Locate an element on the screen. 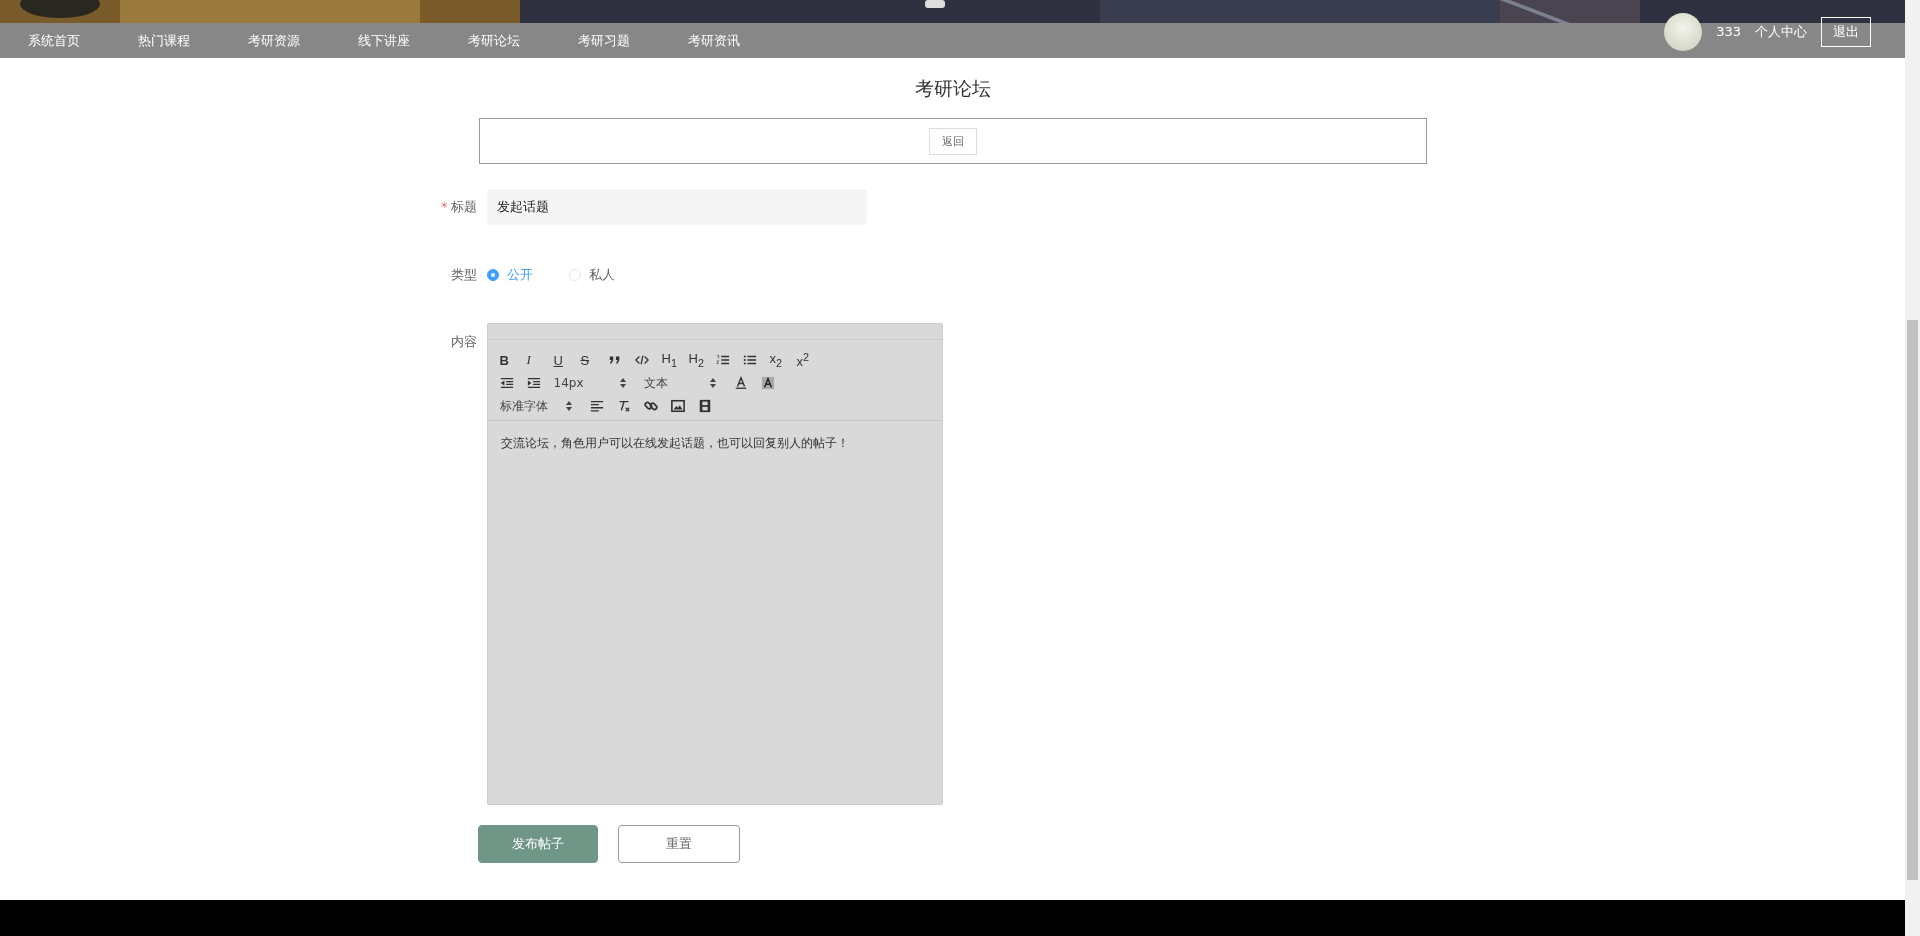  ordered-list-icon is located at coordinates (722, 360).